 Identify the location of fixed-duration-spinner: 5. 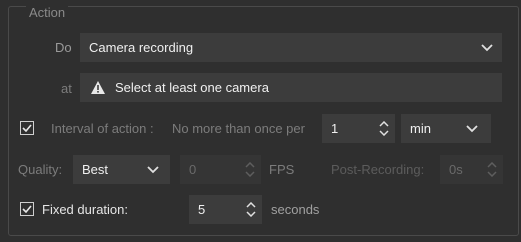
(225, 209).